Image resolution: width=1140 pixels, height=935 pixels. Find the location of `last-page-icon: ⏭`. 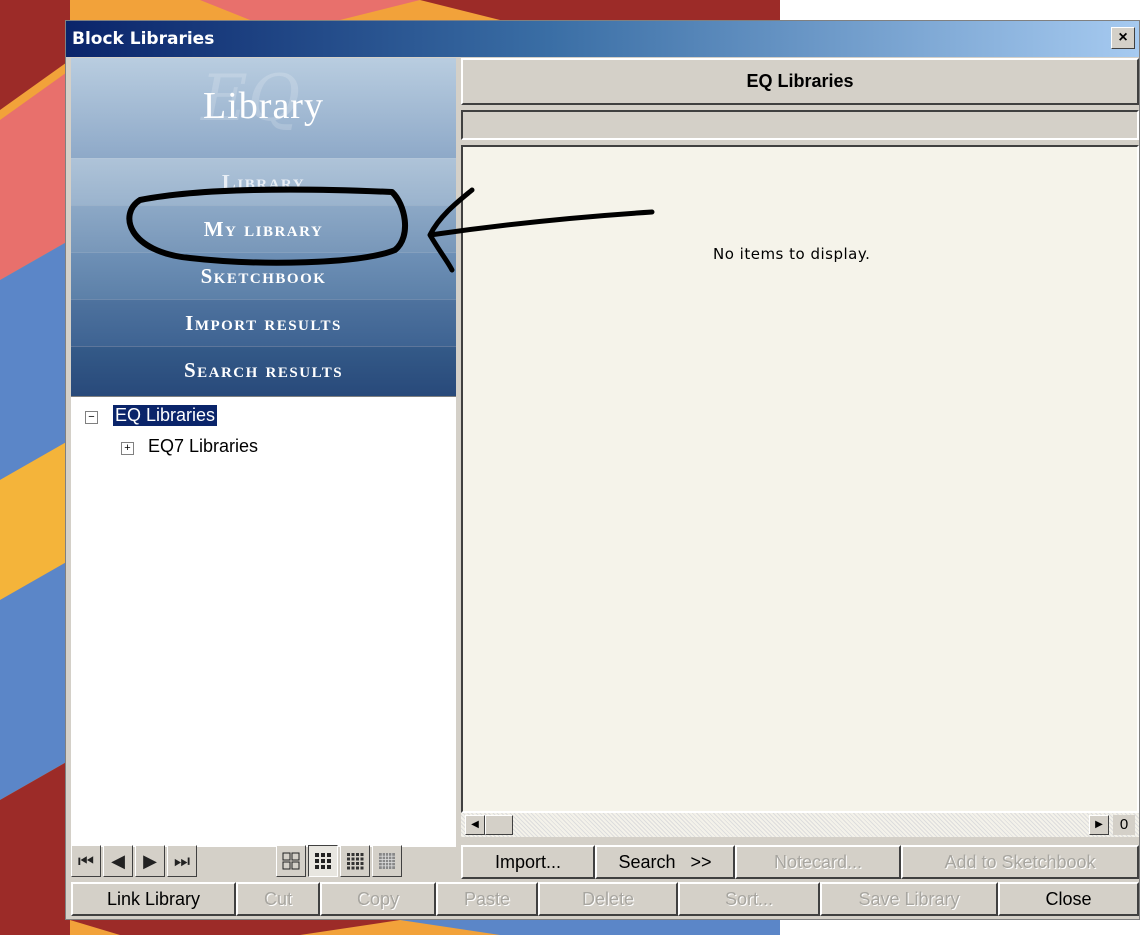

last-page-icon: ⏭ is located at coordinates (182, 861).